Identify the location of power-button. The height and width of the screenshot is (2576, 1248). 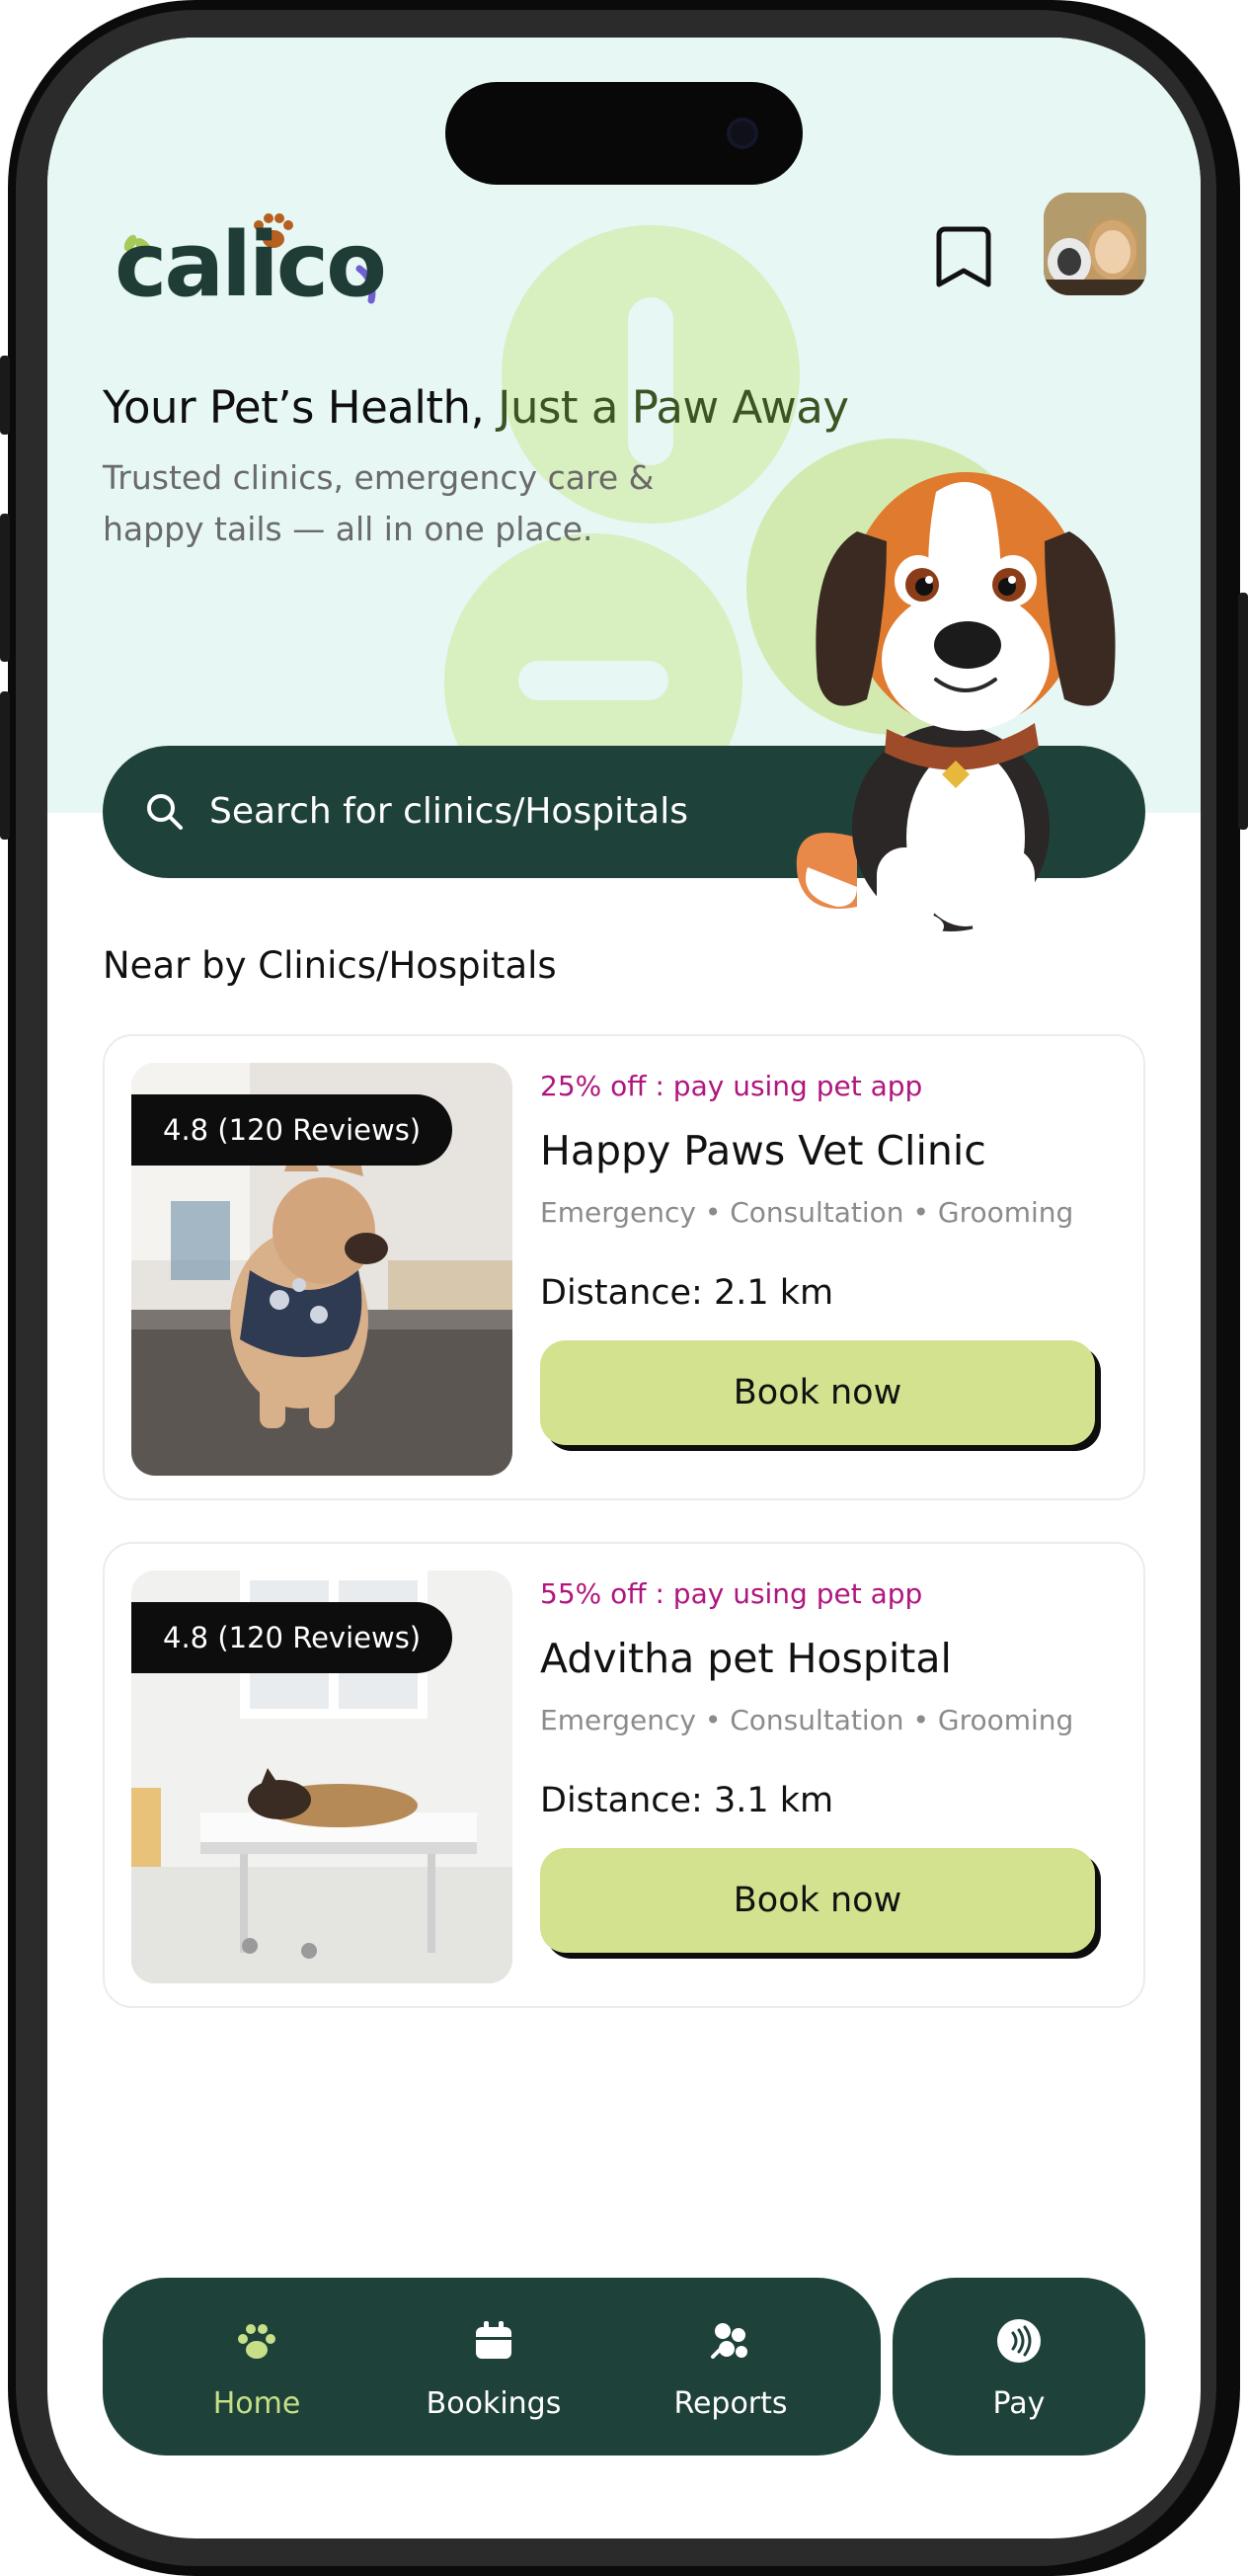
(1243, 711).